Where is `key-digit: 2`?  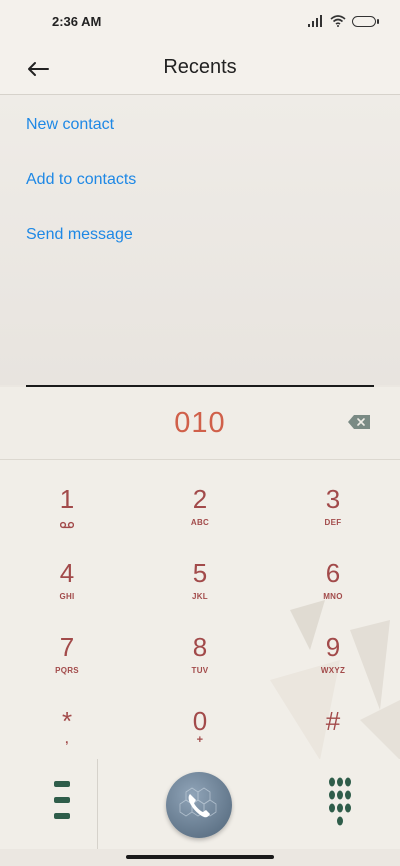
key-digit: 2 is located at coordinates (200, 499).